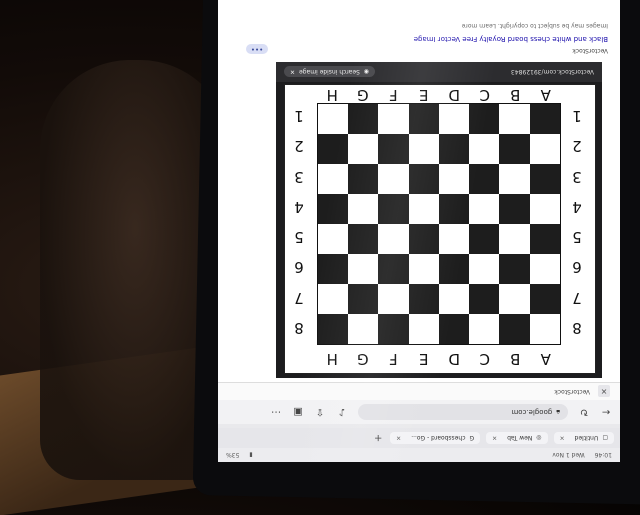  I want to click on file-label: C, so click(484, 359).